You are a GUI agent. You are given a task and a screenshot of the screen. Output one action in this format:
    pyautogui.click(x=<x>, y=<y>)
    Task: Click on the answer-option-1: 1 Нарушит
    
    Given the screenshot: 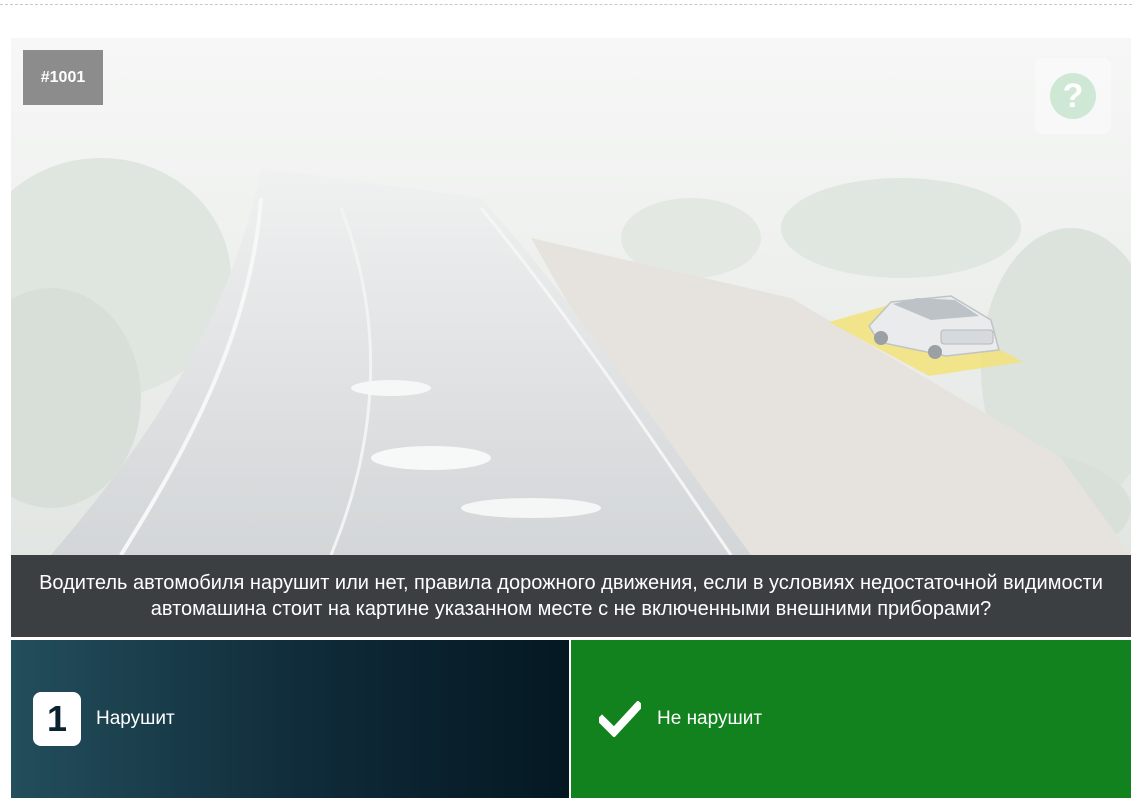 What is the action you would take?
    pyautogui.click(x=290, y=719)
    